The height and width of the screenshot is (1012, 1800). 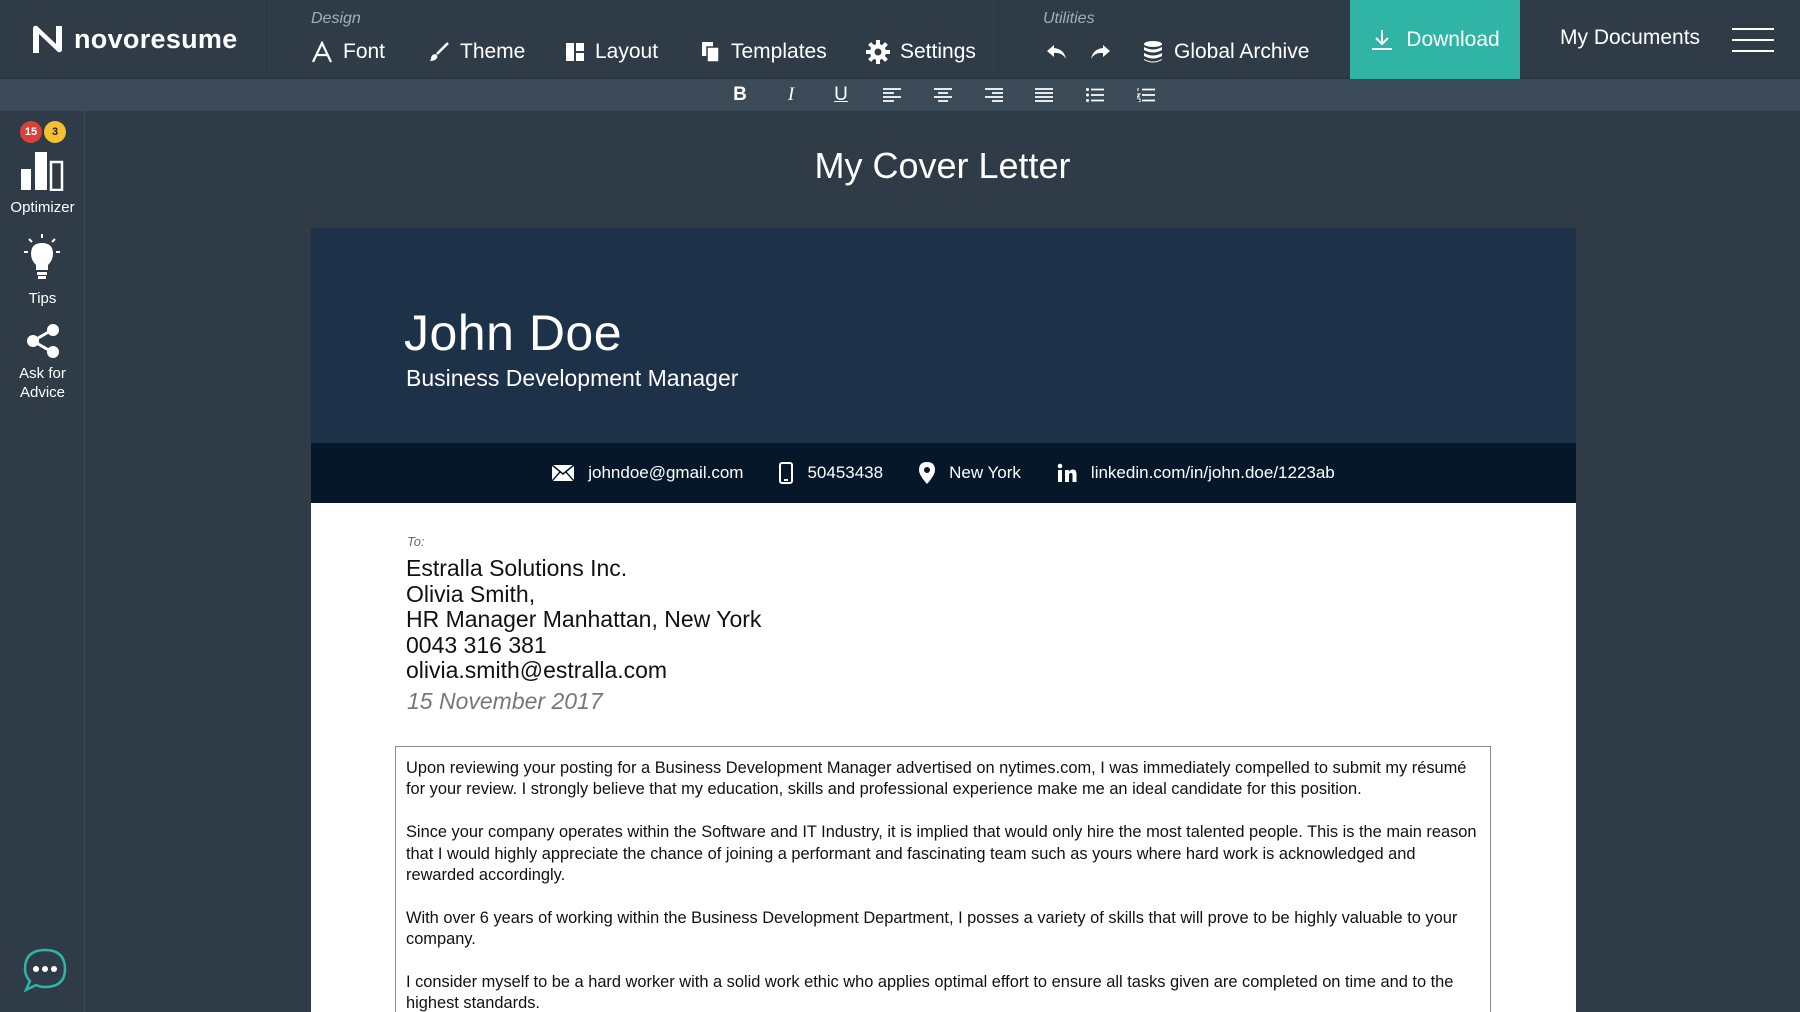 I want to click on recipient-company: Estralla Solutions Inc., so click(x=517, y=568).